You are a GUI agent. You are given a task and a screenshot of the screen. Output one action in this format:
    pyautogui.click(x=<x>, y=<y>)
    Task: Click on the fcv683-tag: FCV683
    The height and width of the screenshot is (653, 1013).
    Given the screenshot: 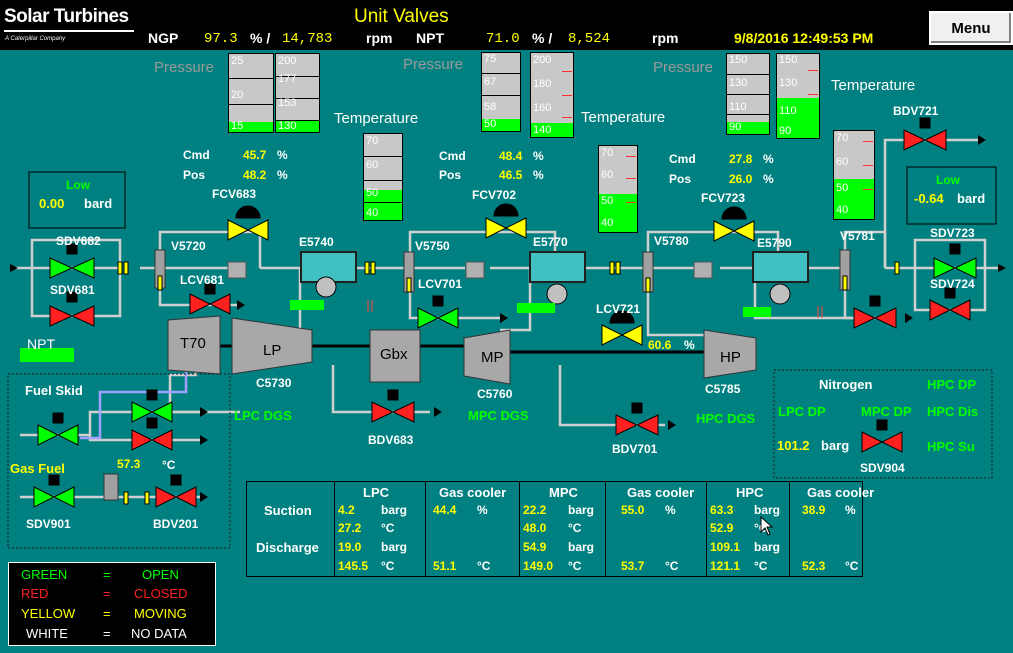 What is the action you would take?
    pyautogui.click(x=234, y=194)
    